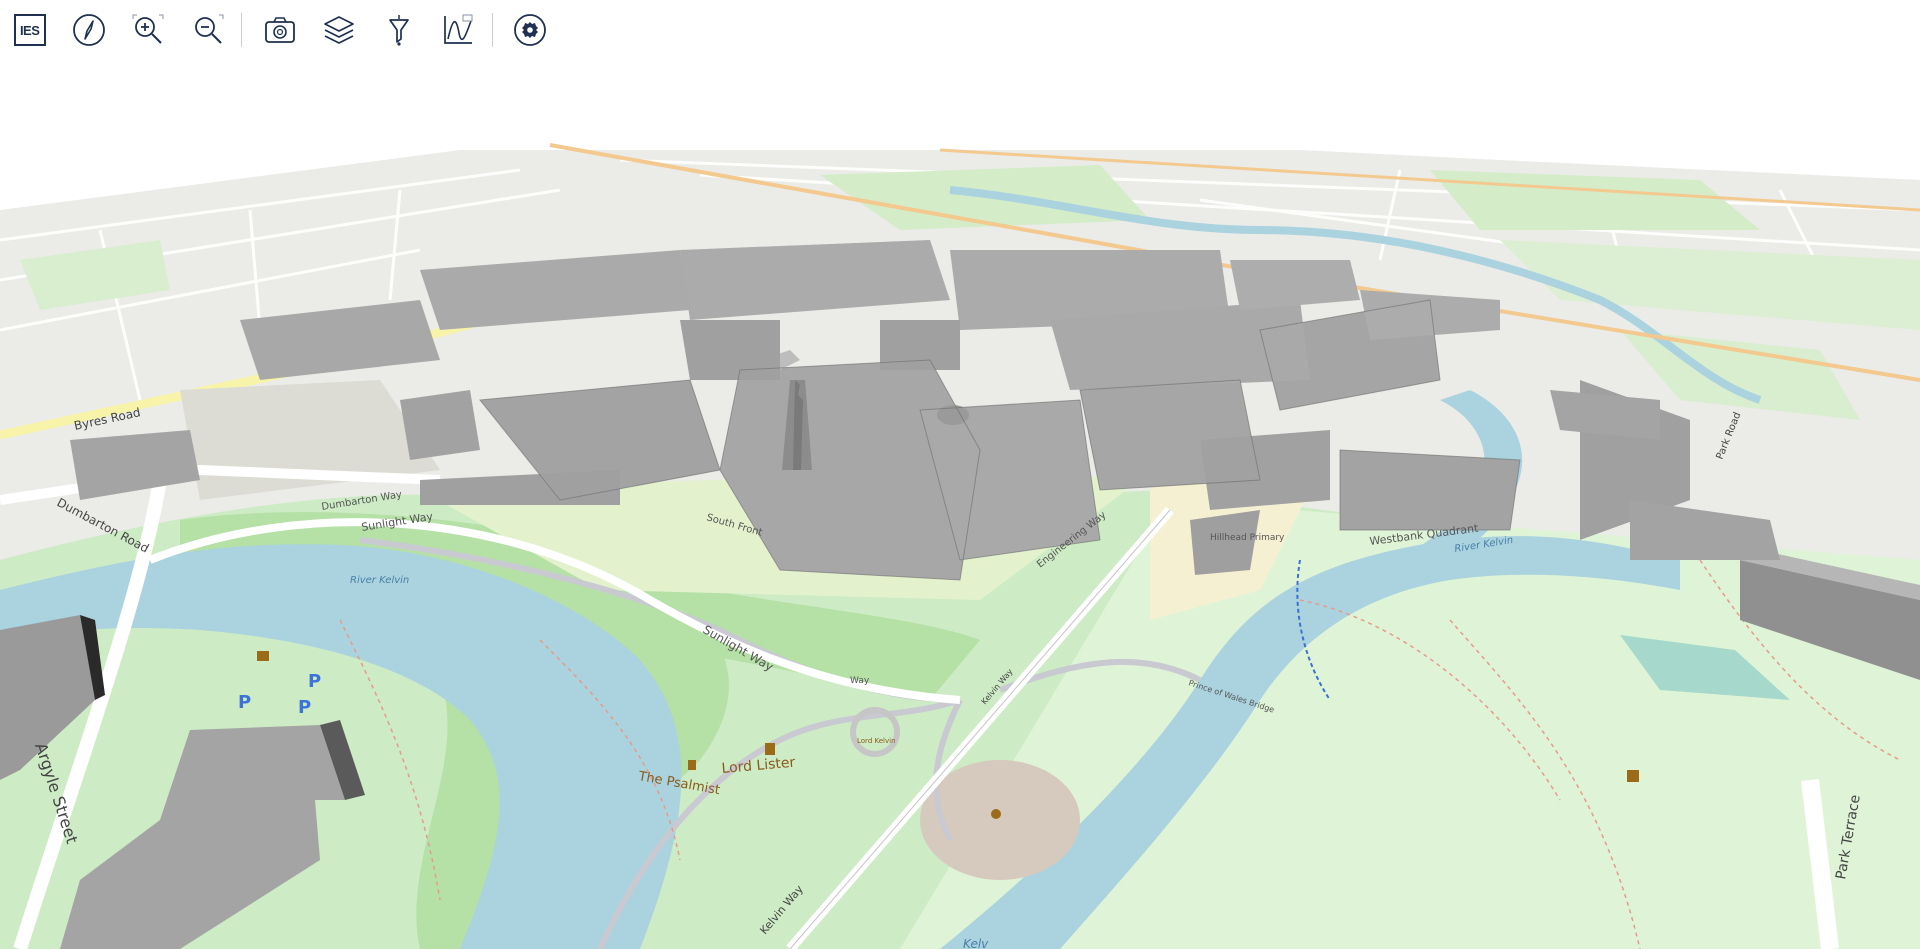 The width and height of the screenshot is (1920, 949). I want to click on filter-button, so click(398, 30).